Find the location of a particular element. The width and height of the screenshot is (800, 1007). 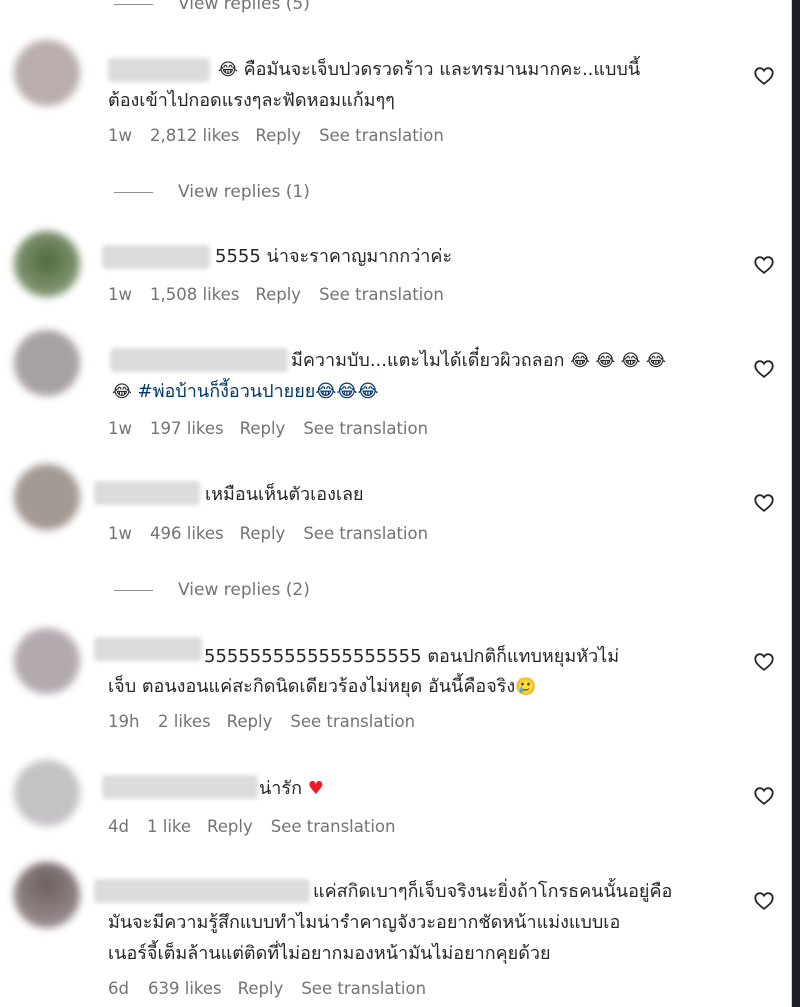

view-replies-button: View replies (2) is located at coordinates (212, 590).